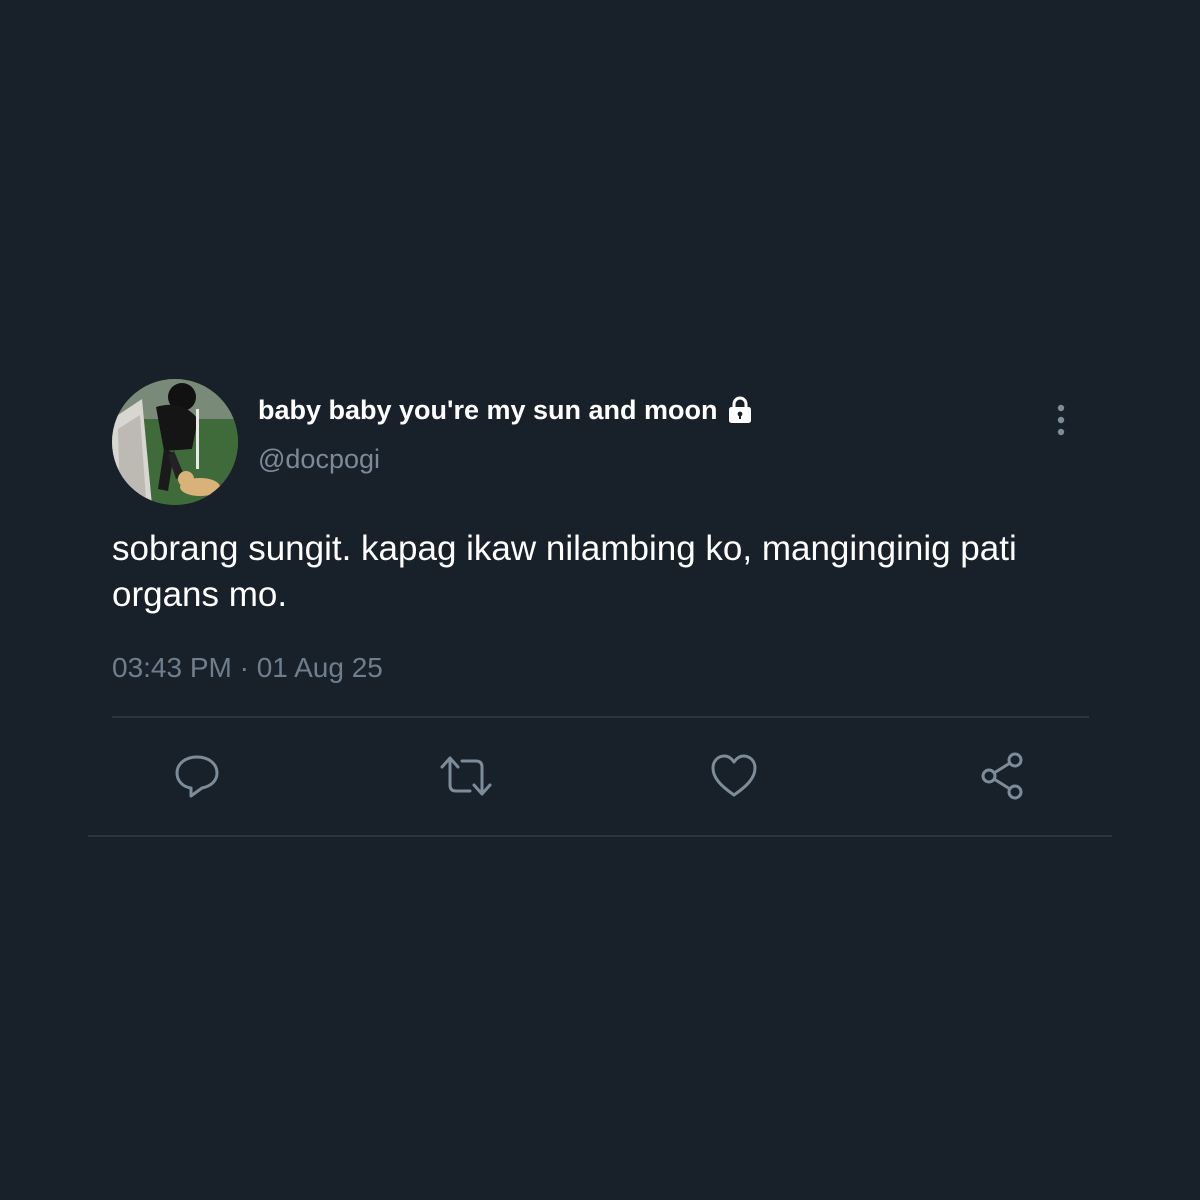  I want to click on retweet-button, so click(466, 776).